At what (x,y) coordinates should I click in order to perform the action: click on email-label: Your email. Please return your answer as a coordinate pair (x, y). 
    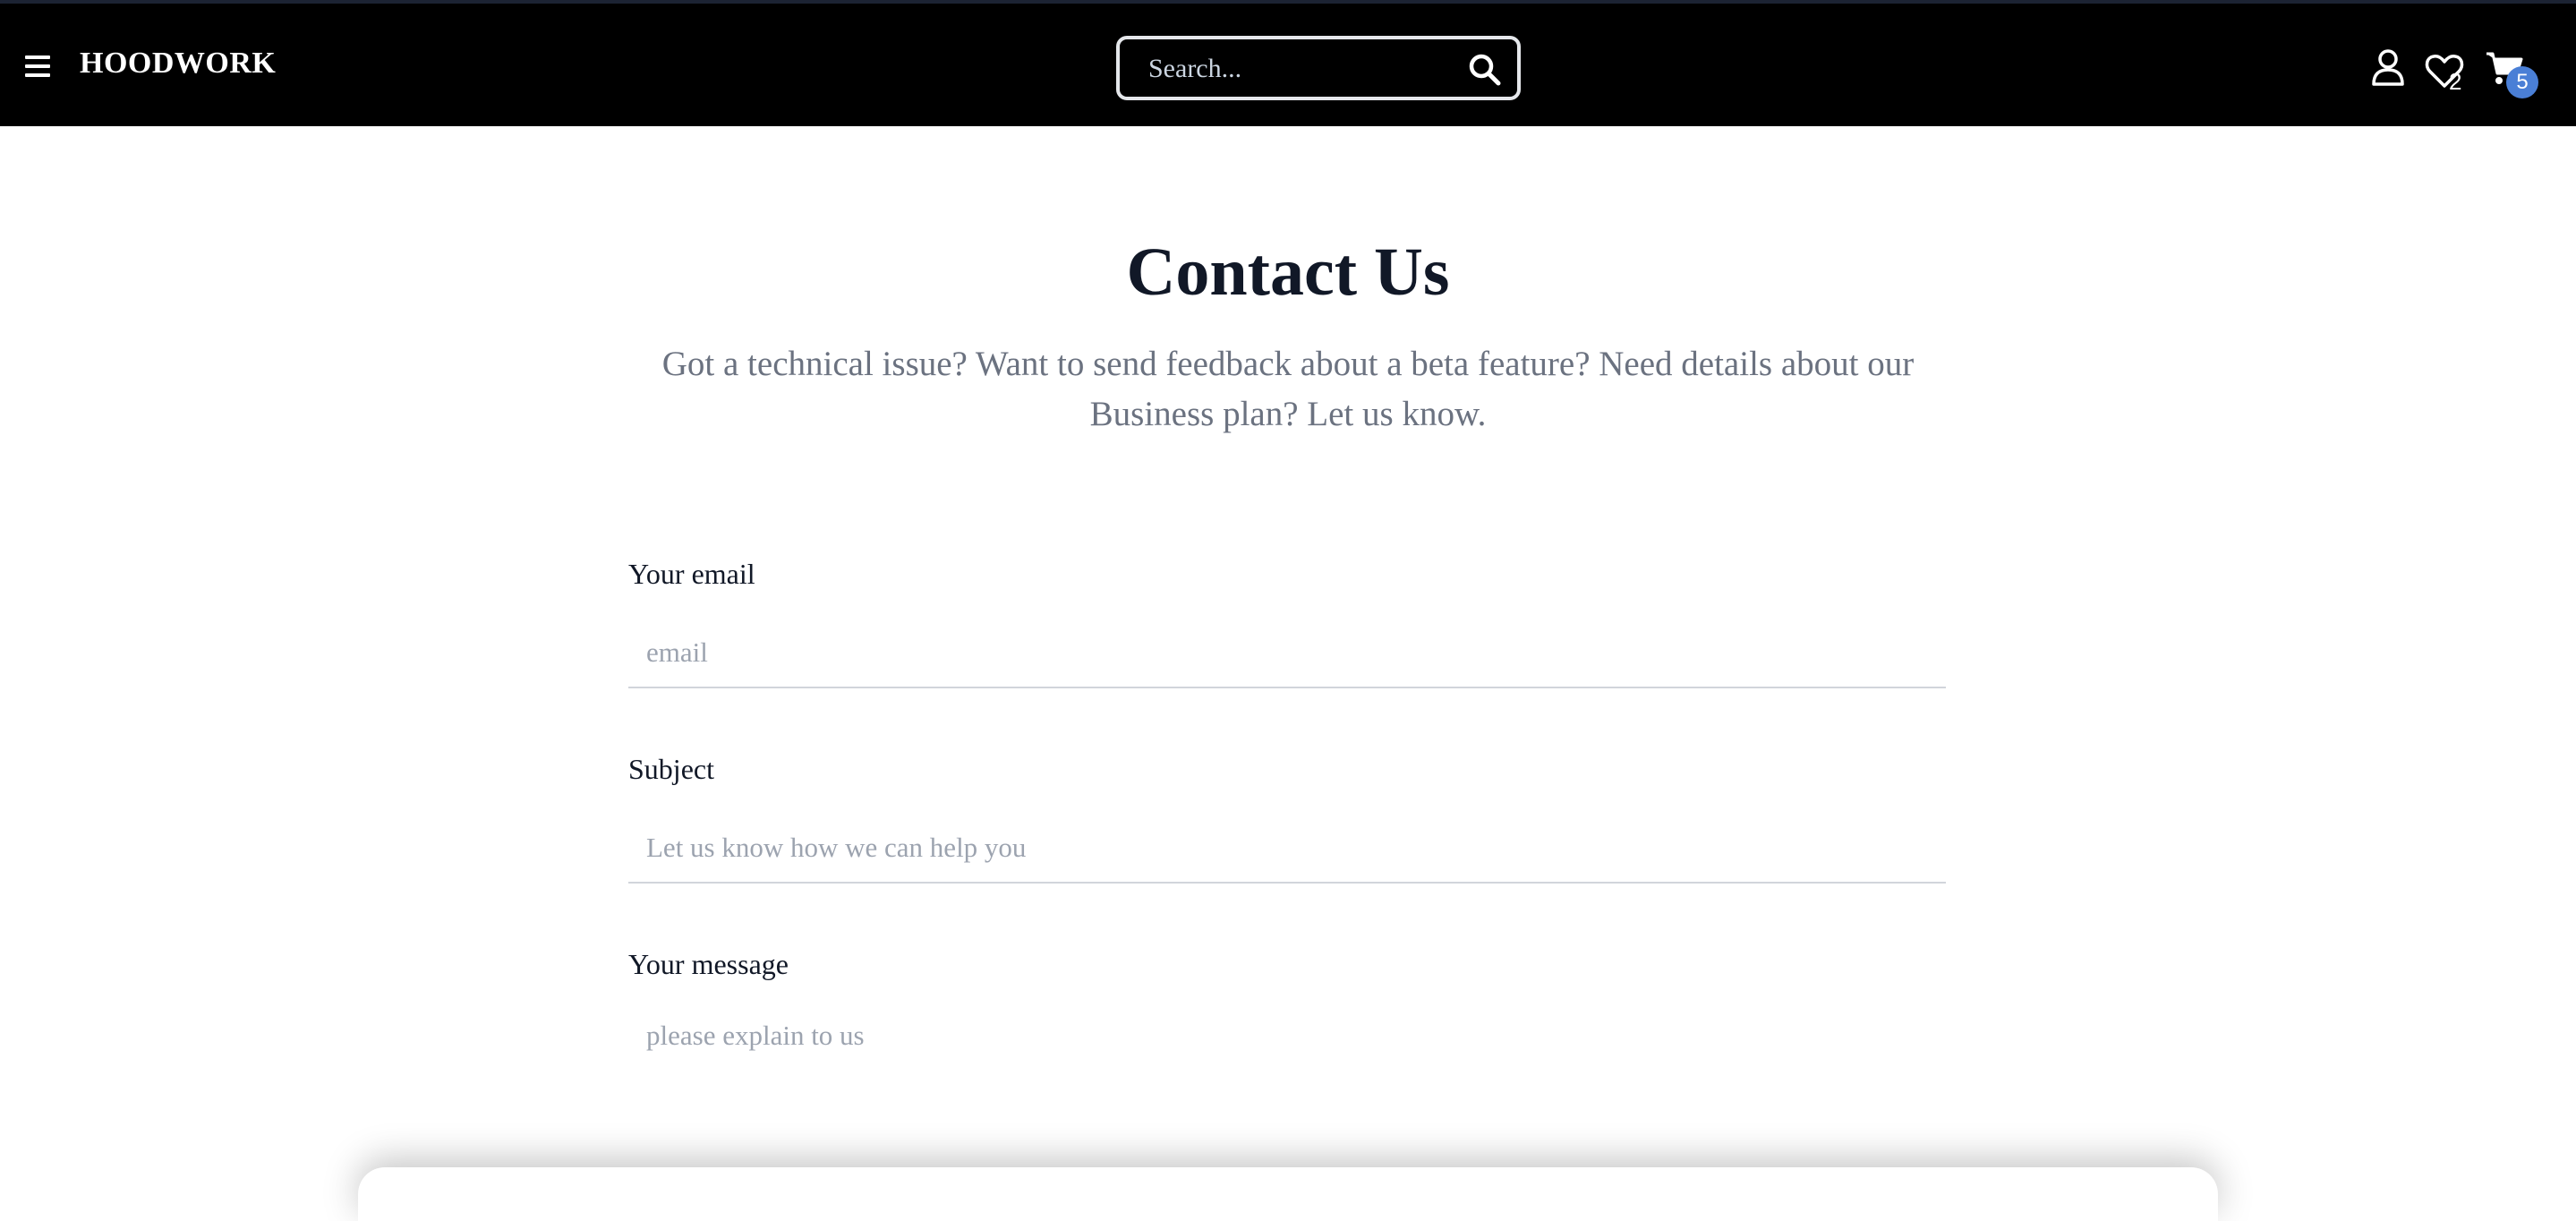
    Looking at the image, I should click on (691, 574).